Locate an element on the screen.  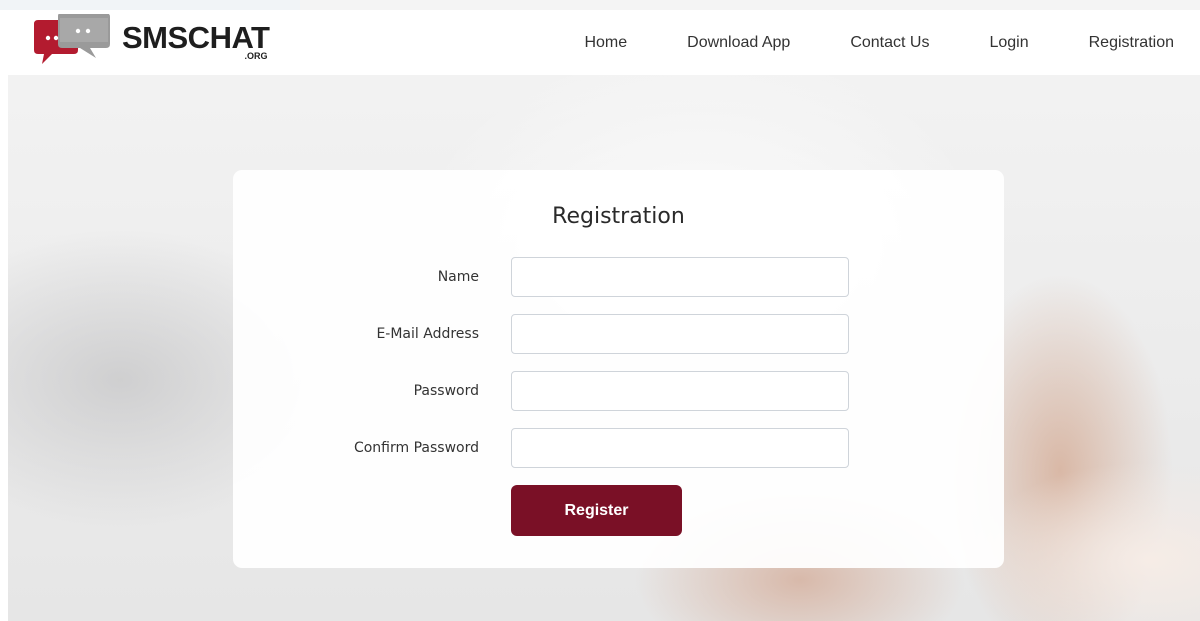
confirm-password-input is located at coordinates (680, 448).